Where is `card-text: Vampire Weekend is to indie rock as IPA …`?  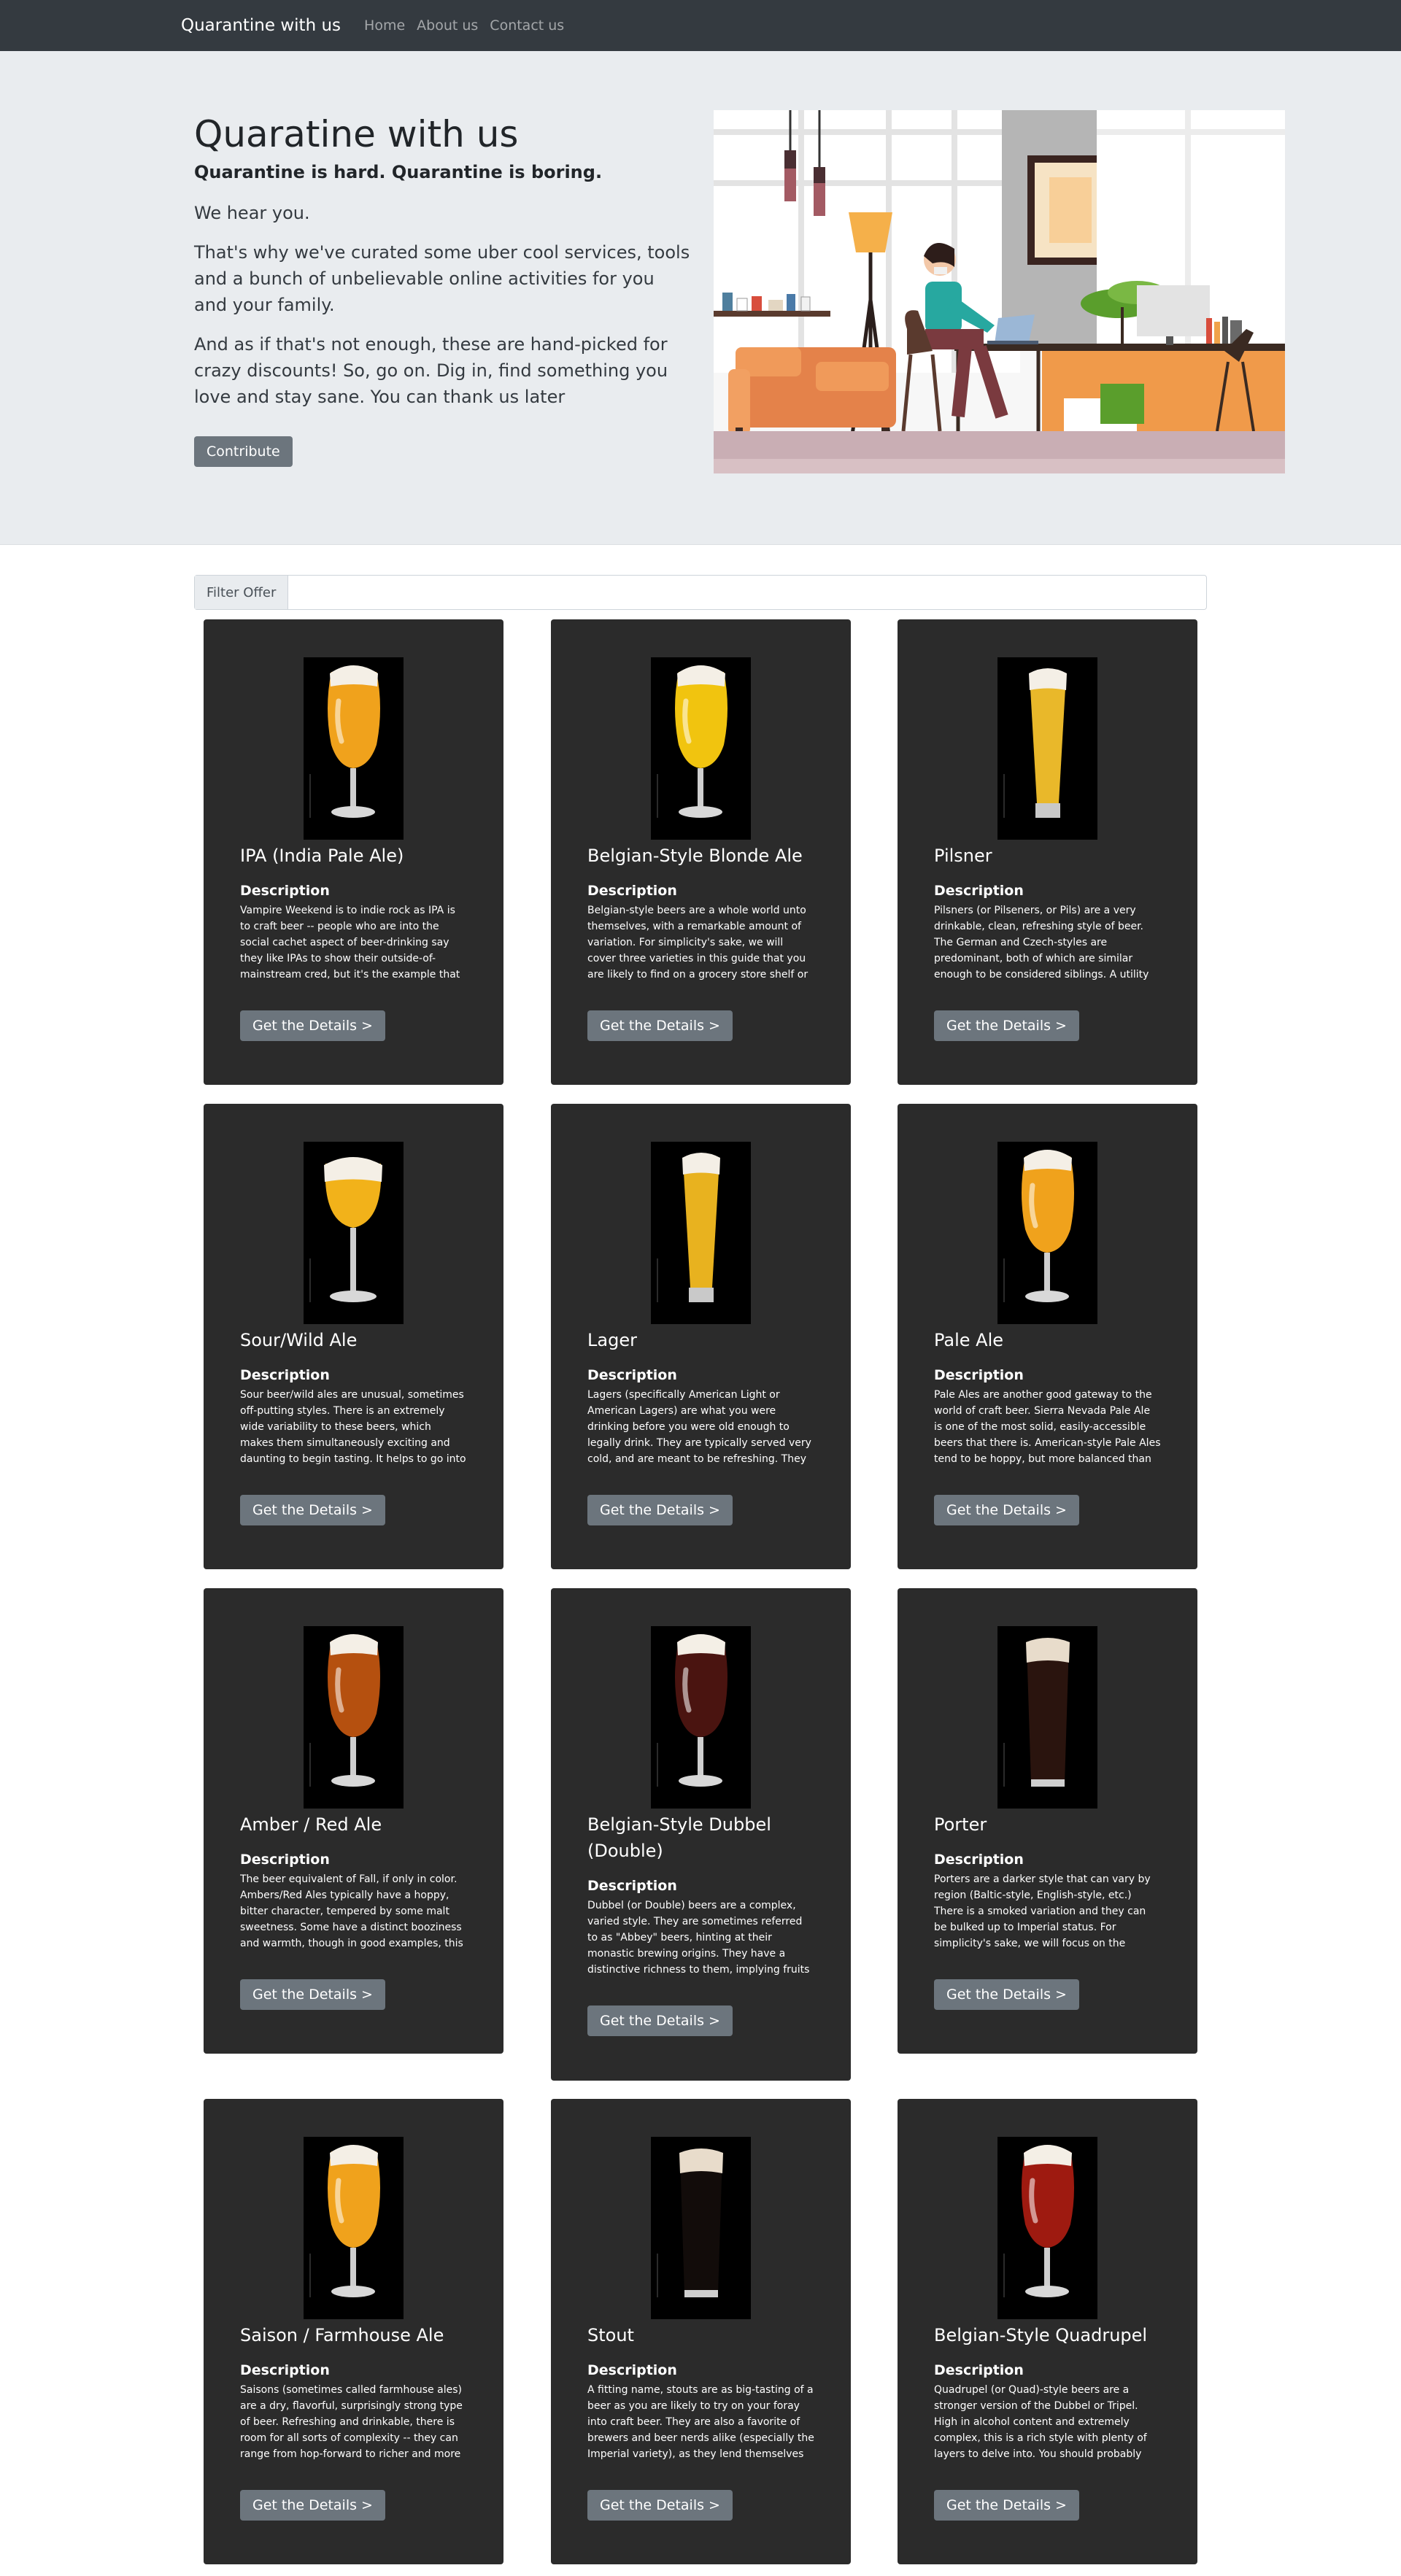
card-text: Vampire Weekend is to indie rock as IPA … is located at coordinates (350, 942).